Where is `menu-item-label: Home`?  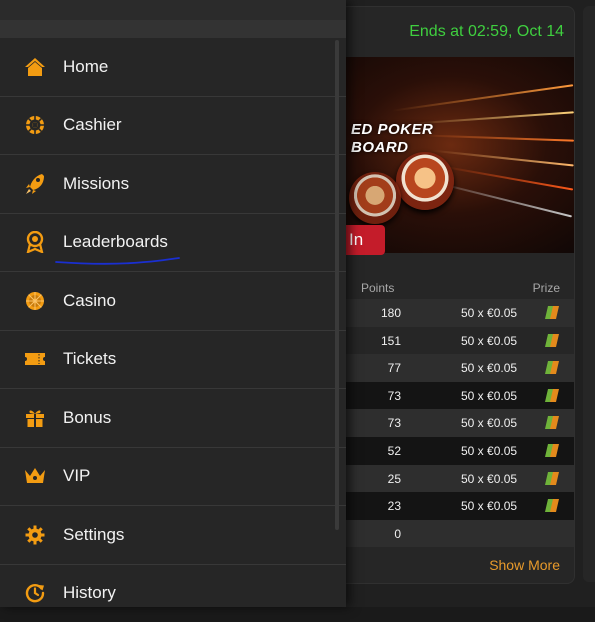 menu-item-label: Home is located at coordinates (85, 67).